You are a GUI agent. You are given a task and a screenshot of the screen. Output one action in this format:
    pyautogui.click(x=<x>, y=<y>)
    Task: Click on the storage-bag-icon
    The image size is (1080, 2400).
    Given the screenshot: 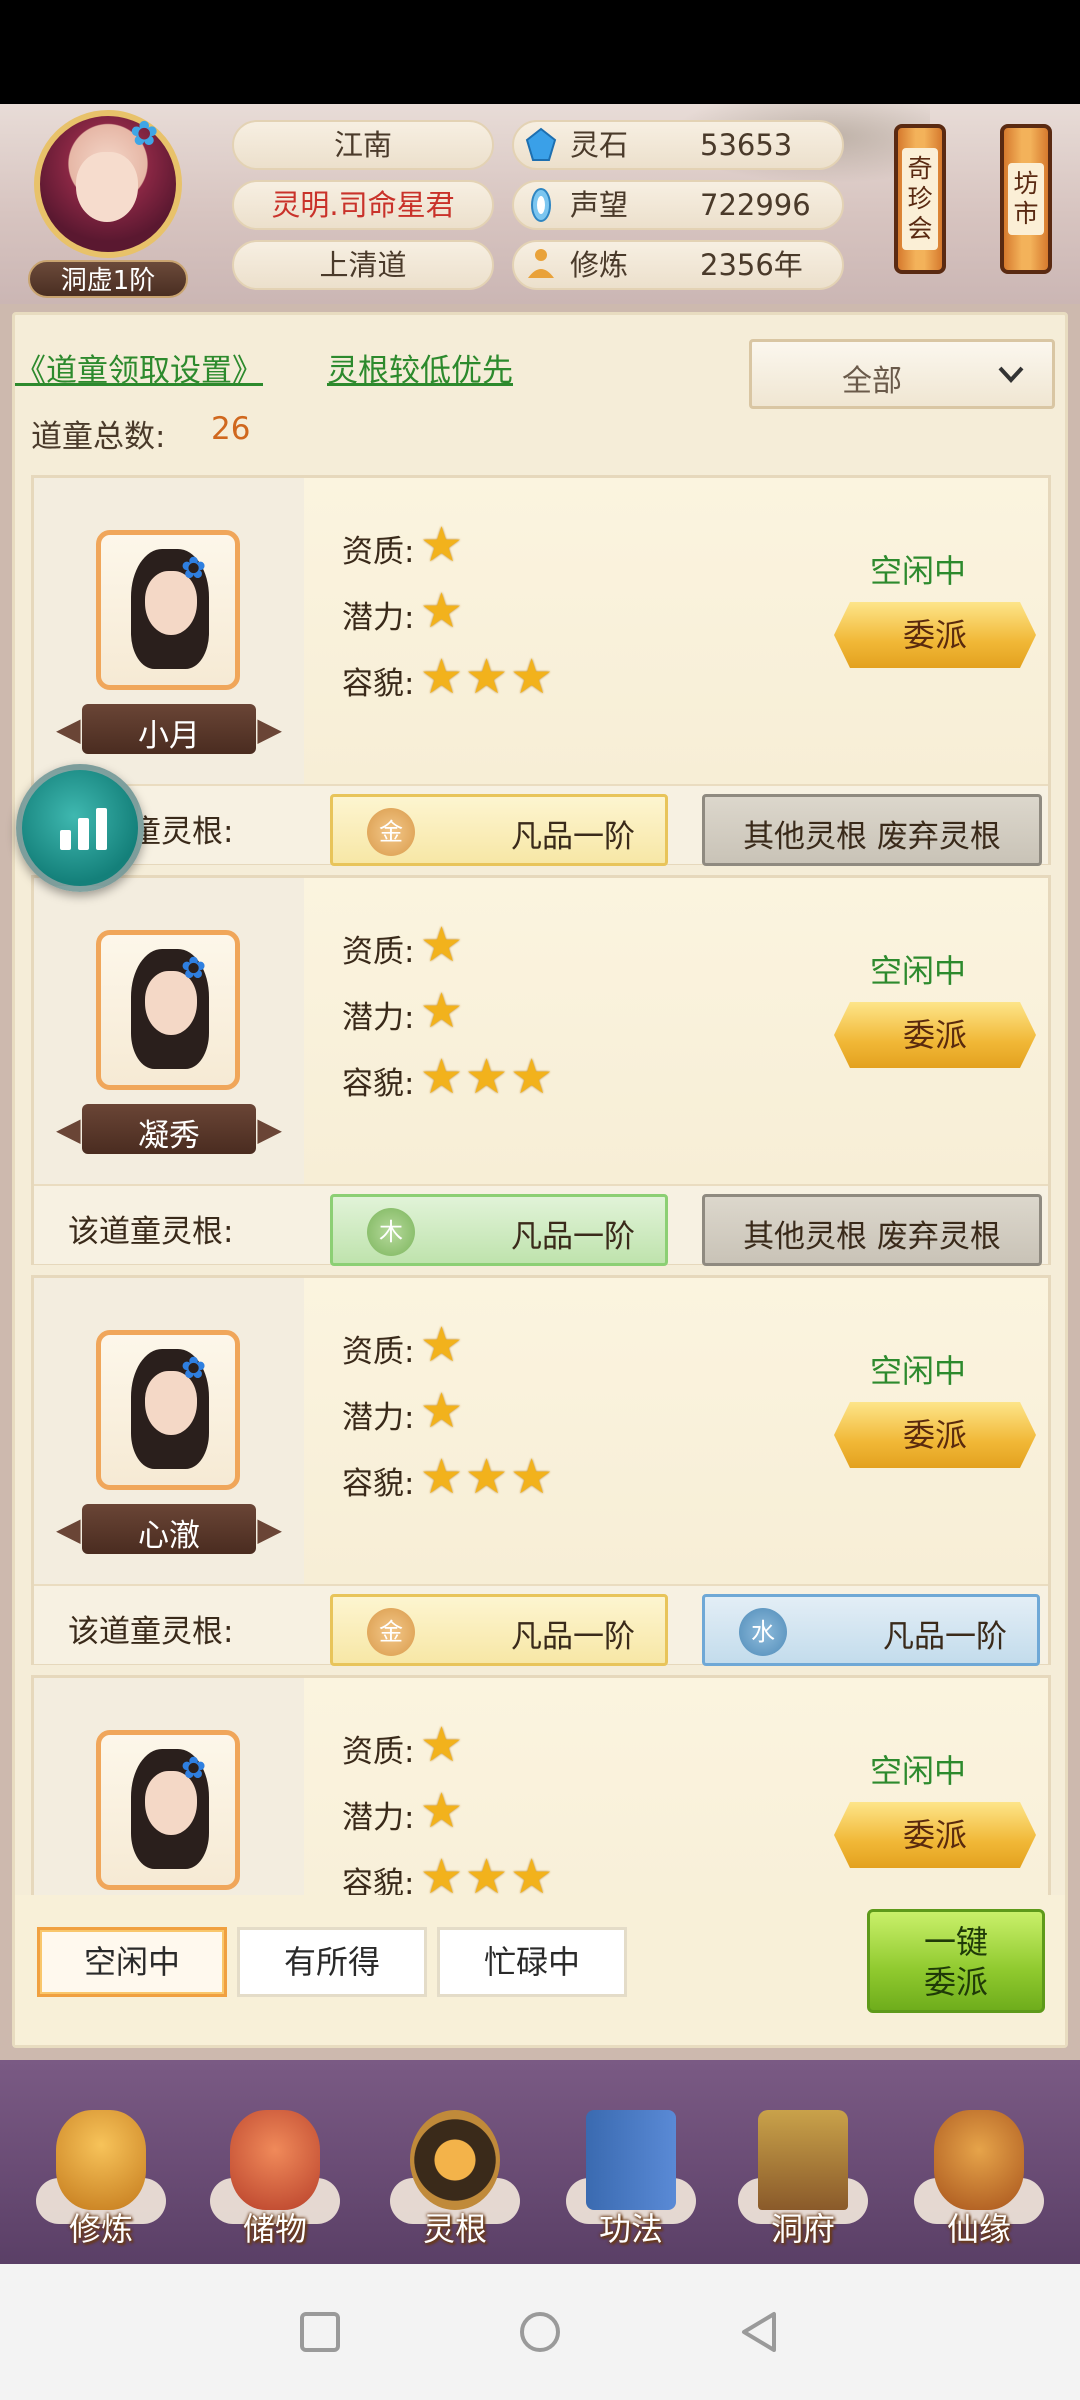 What is the action you would take?
    pyautogui.click(x=275, y=2160)
    